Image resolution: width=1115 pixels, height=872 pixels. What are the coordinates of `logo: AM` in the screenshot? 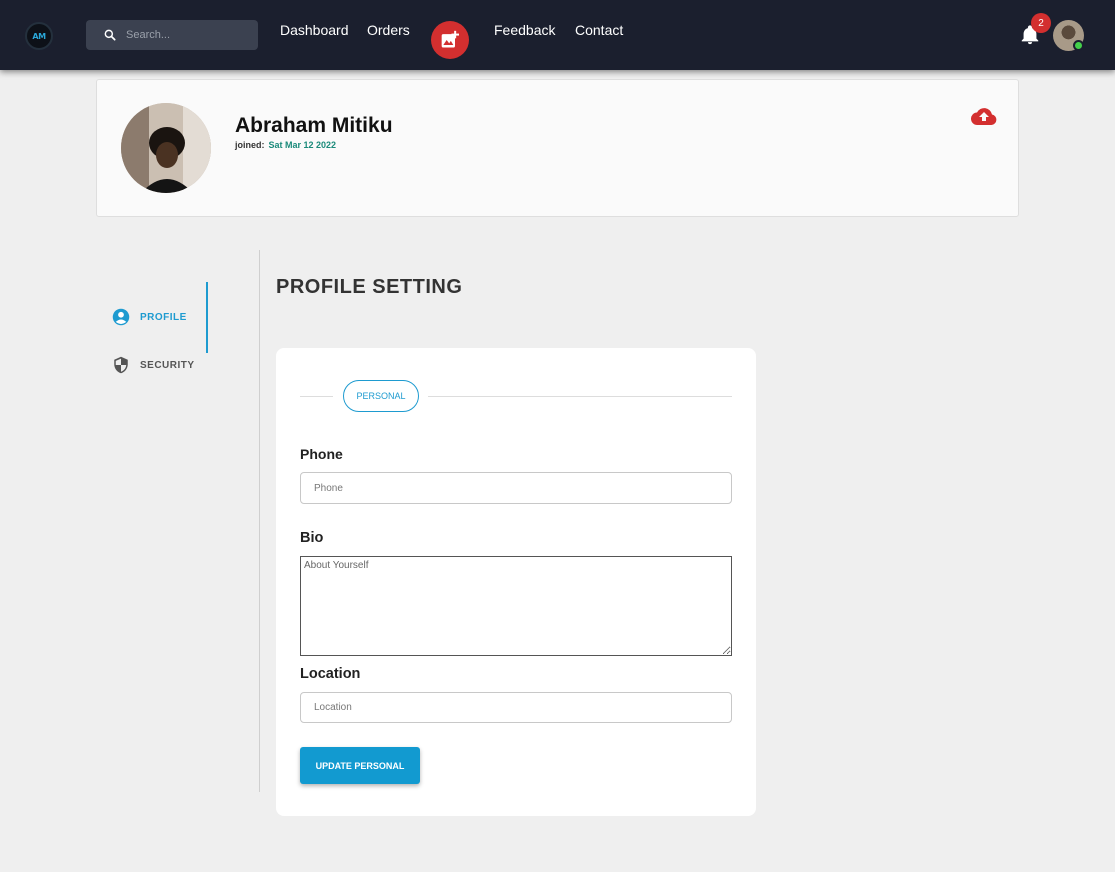 It's located at (39, 36).